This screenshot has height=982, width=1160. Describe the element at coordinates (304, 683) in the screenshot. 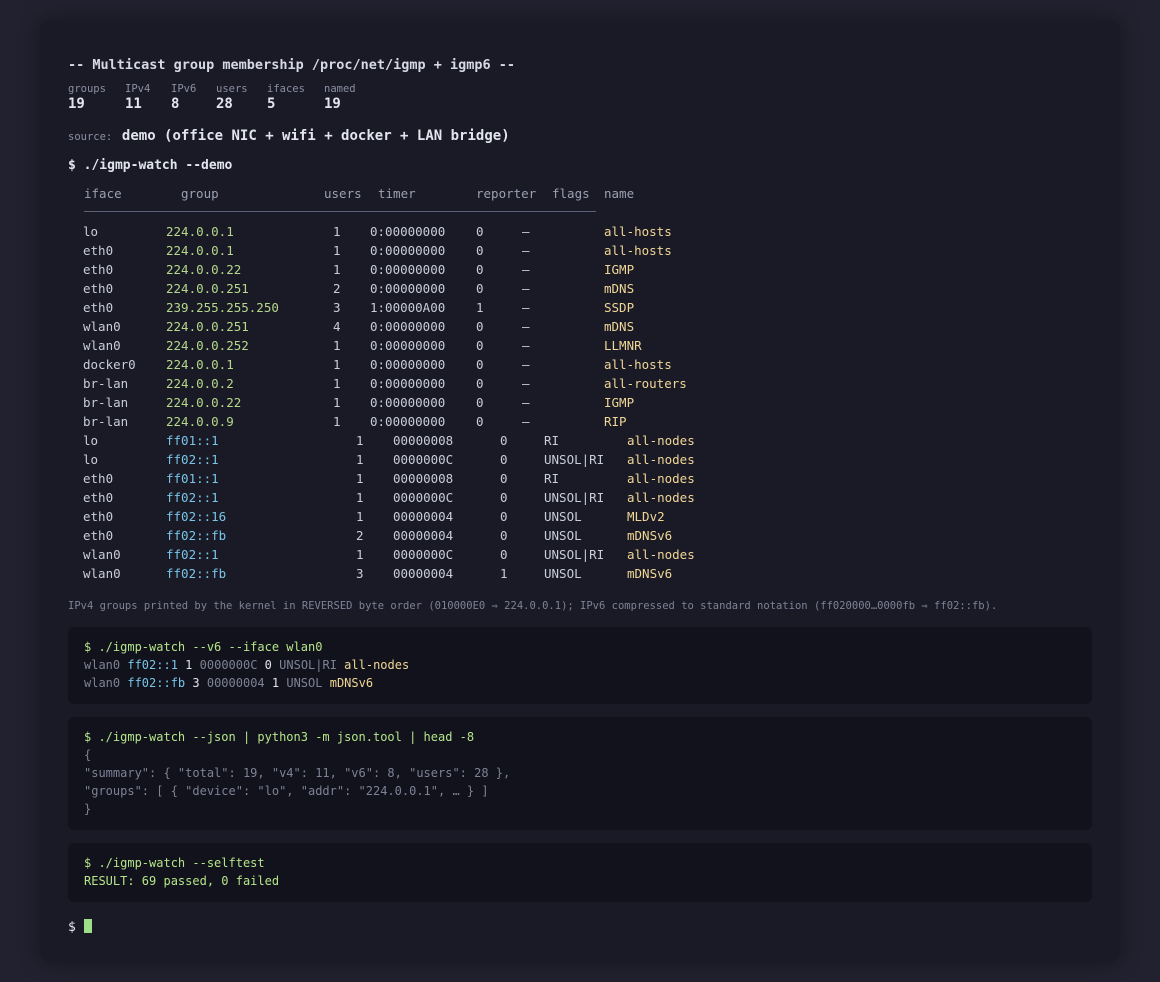

I see `v6-flags: UNSOL` at that location.